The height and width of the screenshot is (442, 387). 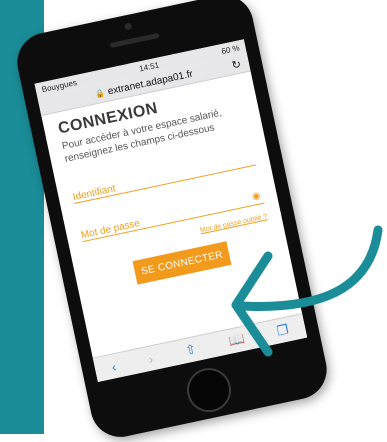 I want to click on lock-icon: 🔒, so click(x=100, y=93).